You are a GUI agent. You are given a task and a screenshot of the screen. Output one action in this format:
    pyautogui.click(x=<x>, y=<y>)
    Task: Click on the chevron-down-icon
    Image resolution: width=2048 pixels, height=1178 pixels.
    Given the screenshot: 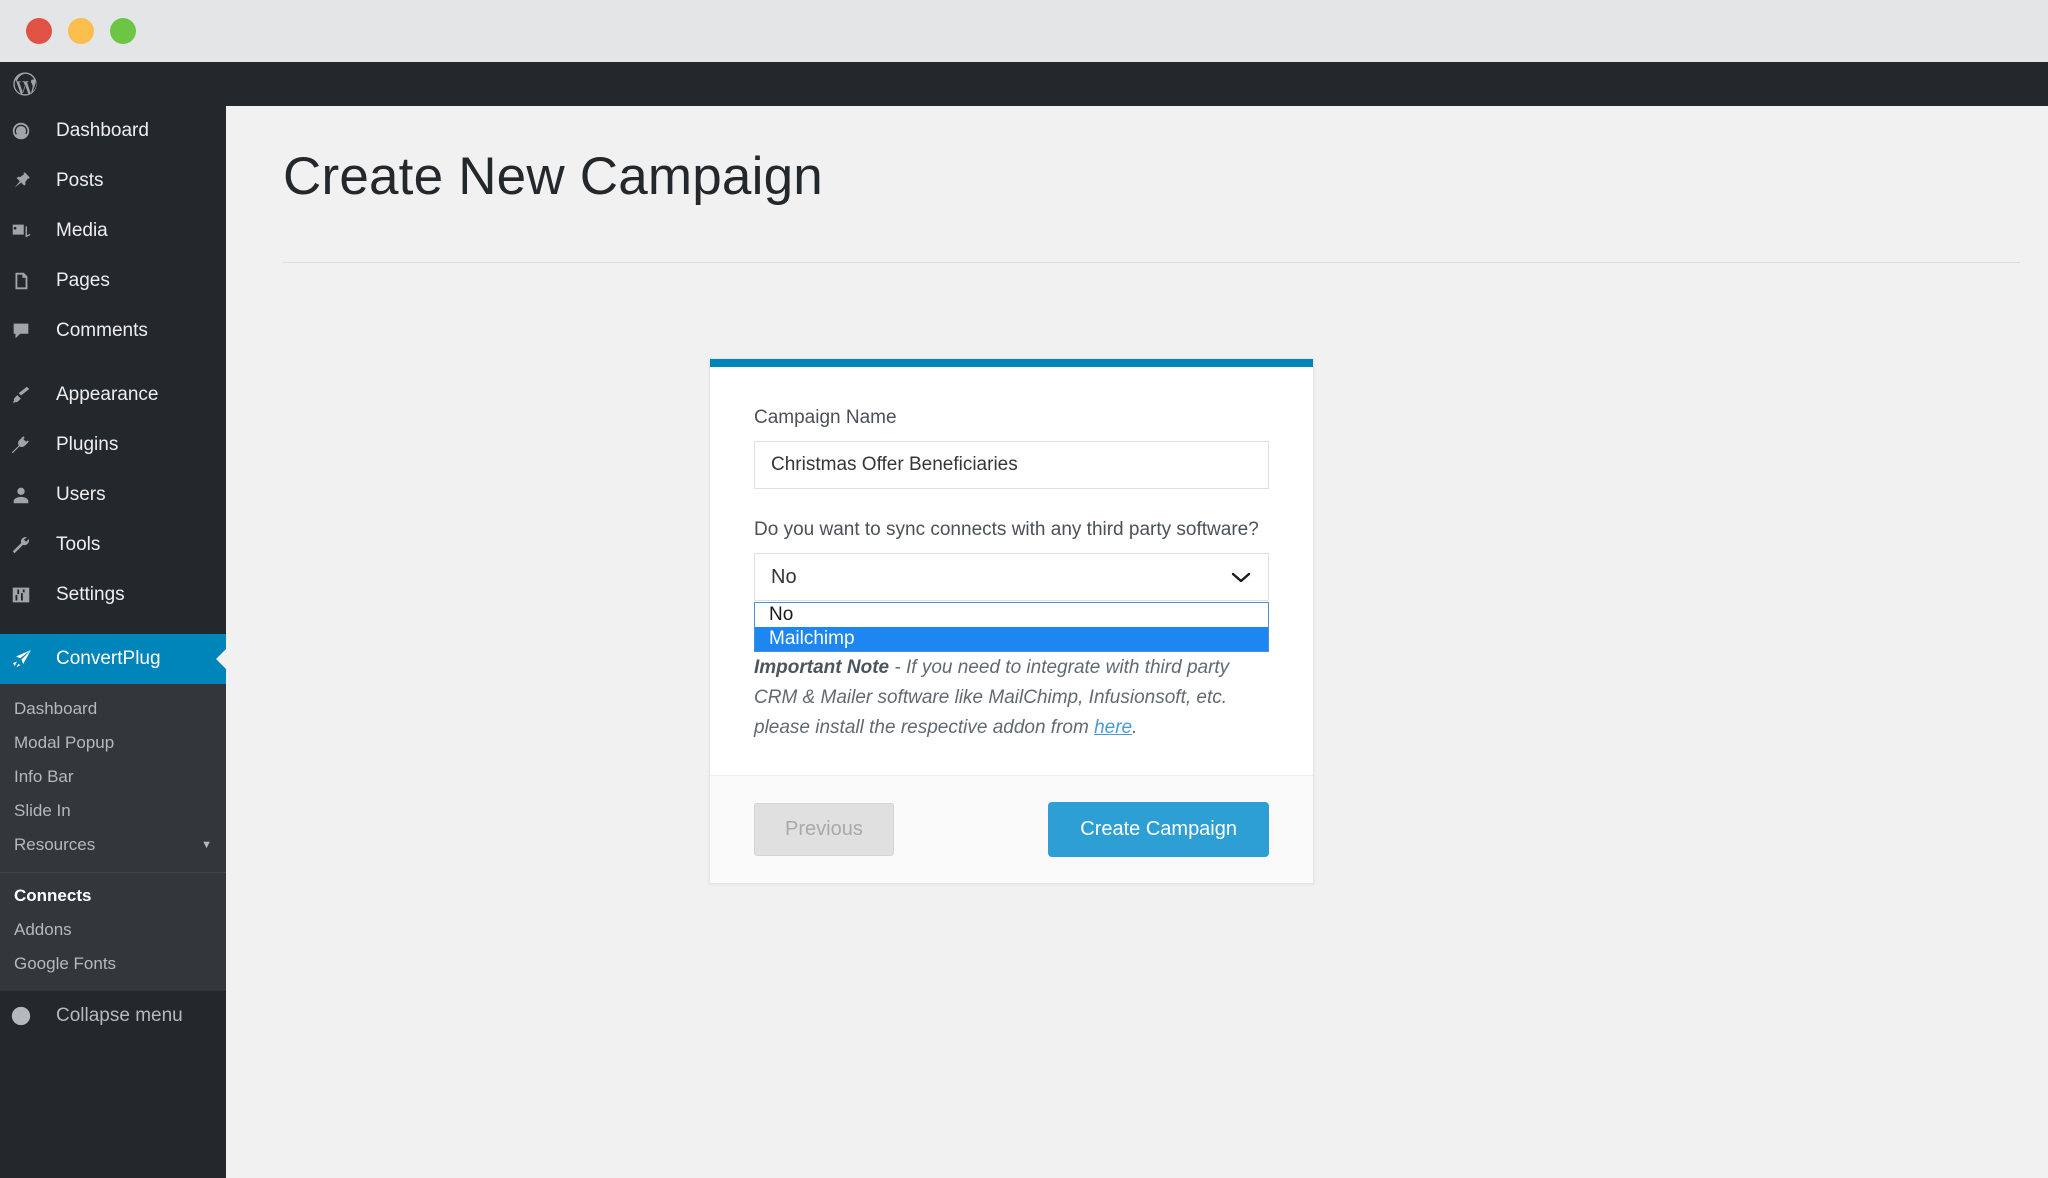 What is the action you would take?
    pyautogui.click(x=1241, y=577)
    